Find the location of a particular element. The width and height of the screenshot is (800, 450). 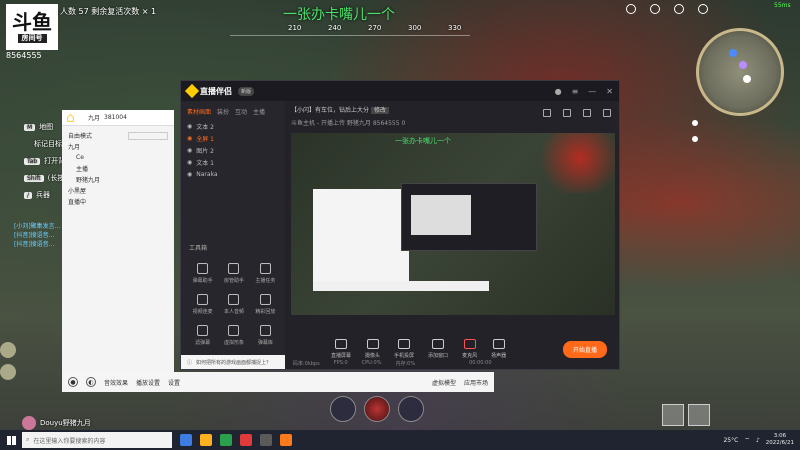

hud-top-icons is located at coordinates (667, 9).